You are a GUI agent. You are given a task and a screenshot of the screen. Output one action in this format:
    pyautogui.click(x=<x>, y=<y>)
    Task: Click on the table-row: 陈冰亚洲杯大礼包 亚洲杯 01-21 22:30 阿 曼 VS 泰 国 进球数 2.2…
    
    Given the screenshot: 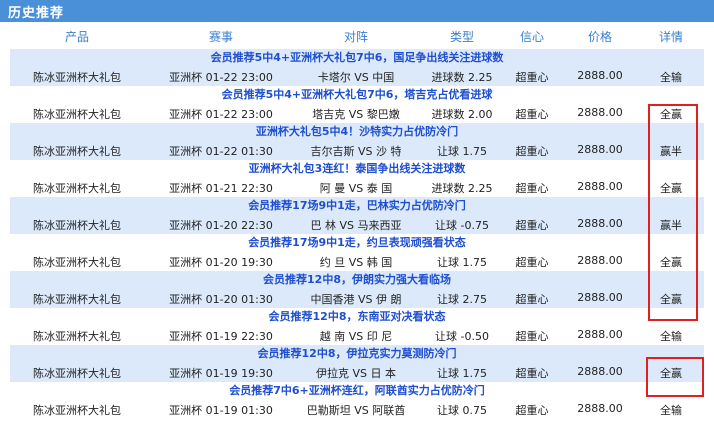 What is the action you would take?
    pyautogui.click(x=357, y=187)
    